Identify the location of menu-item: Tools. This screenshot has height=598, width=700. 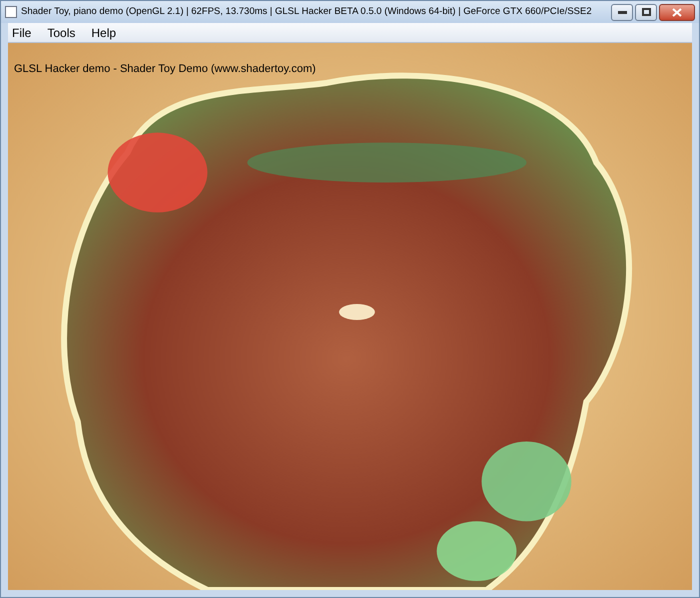
(61, 33).